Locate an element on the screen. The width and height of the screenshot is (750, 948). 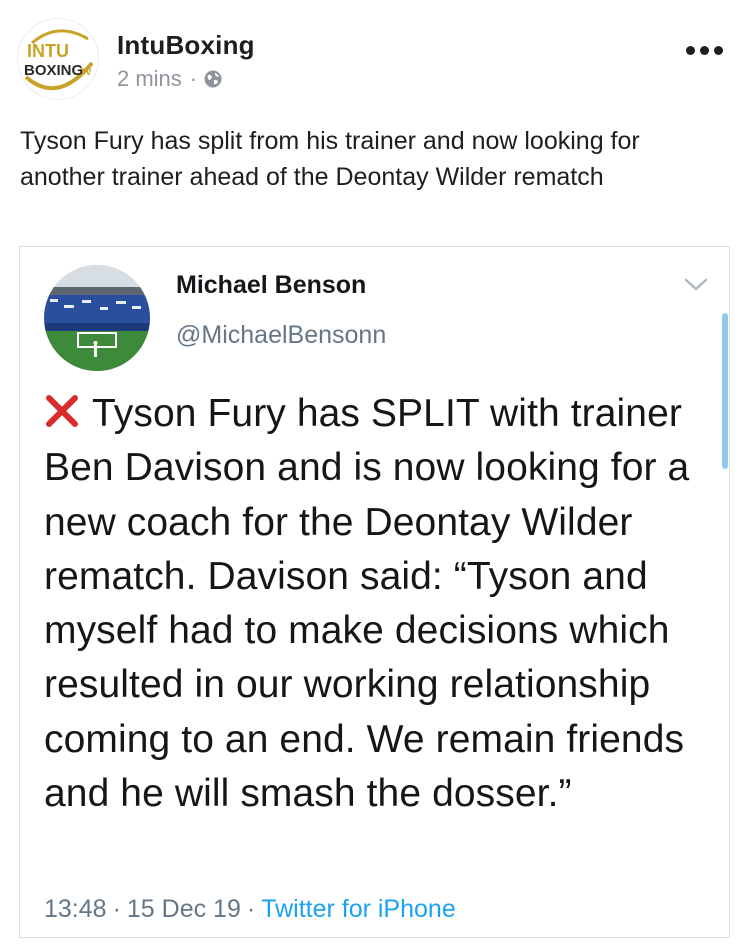
tweet-date: 15 Dec 19 is located at coordinates (184, 909).